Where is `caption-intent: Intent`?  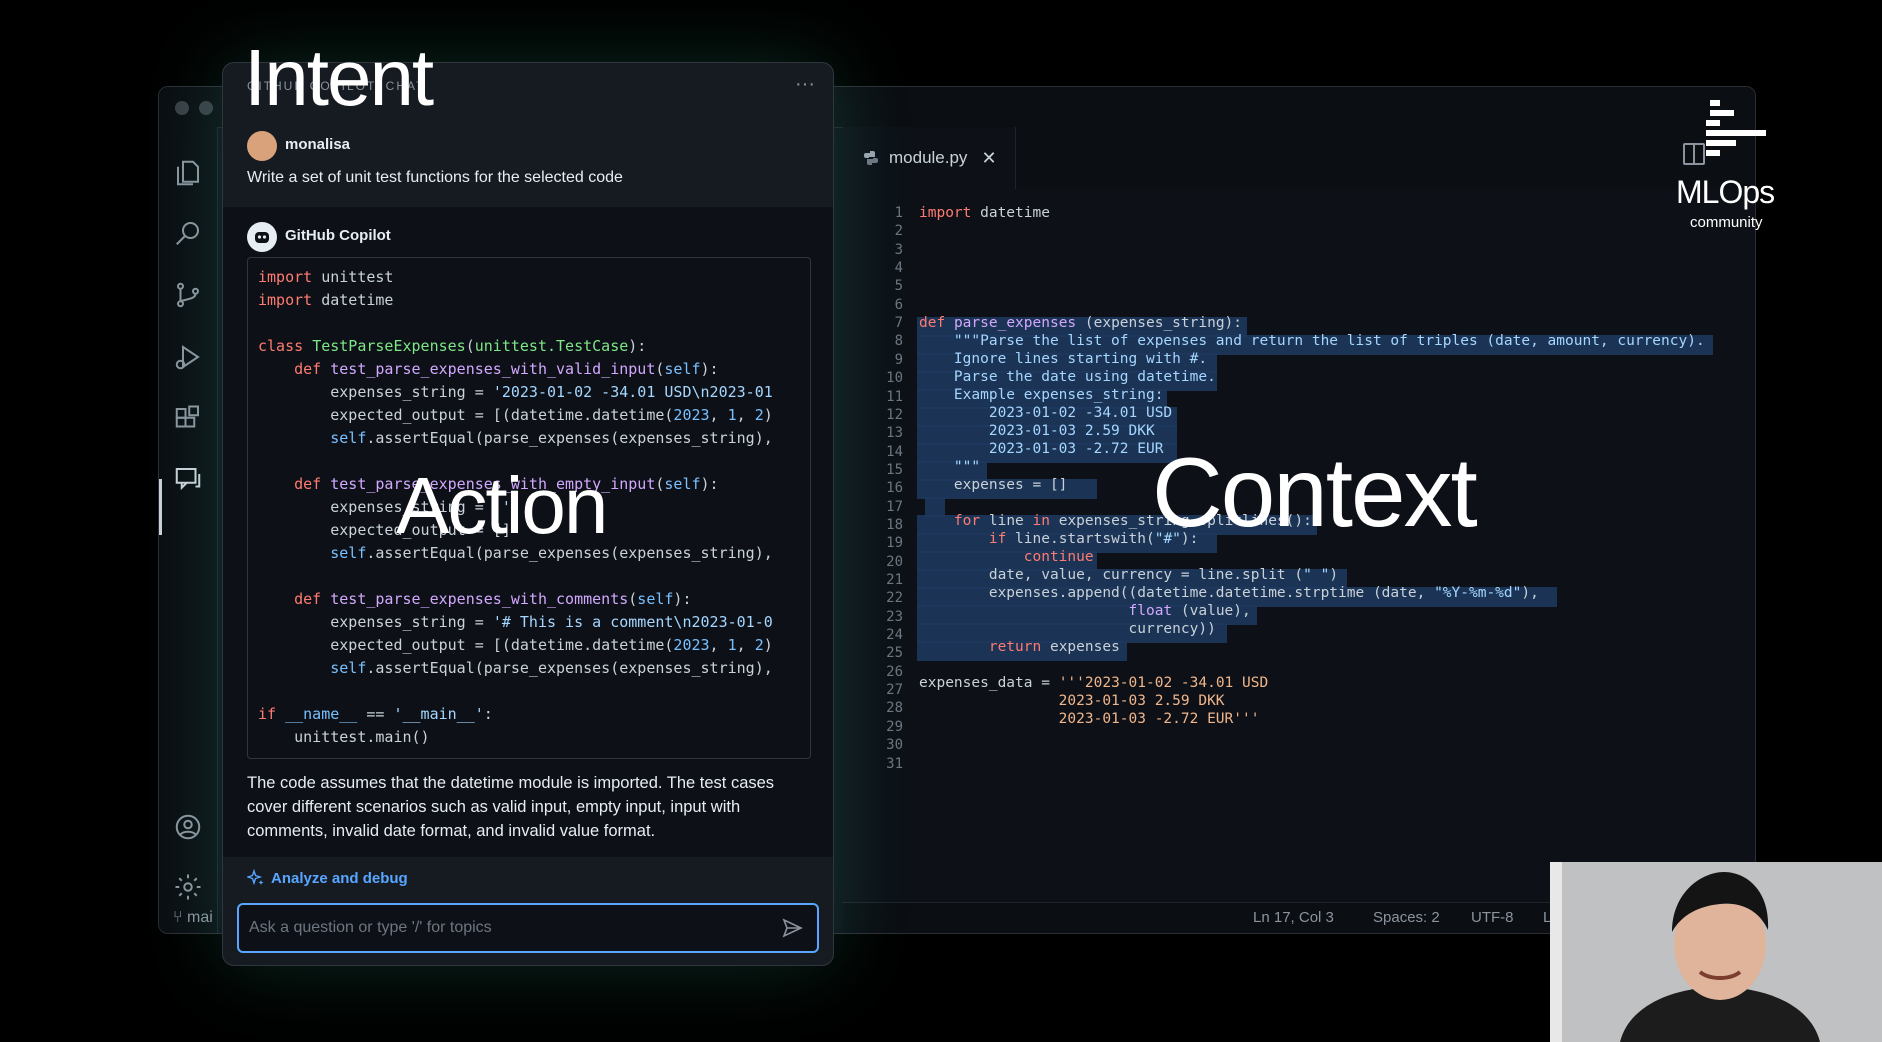
caption-intent: Intent is located at coordinates (339, 77).